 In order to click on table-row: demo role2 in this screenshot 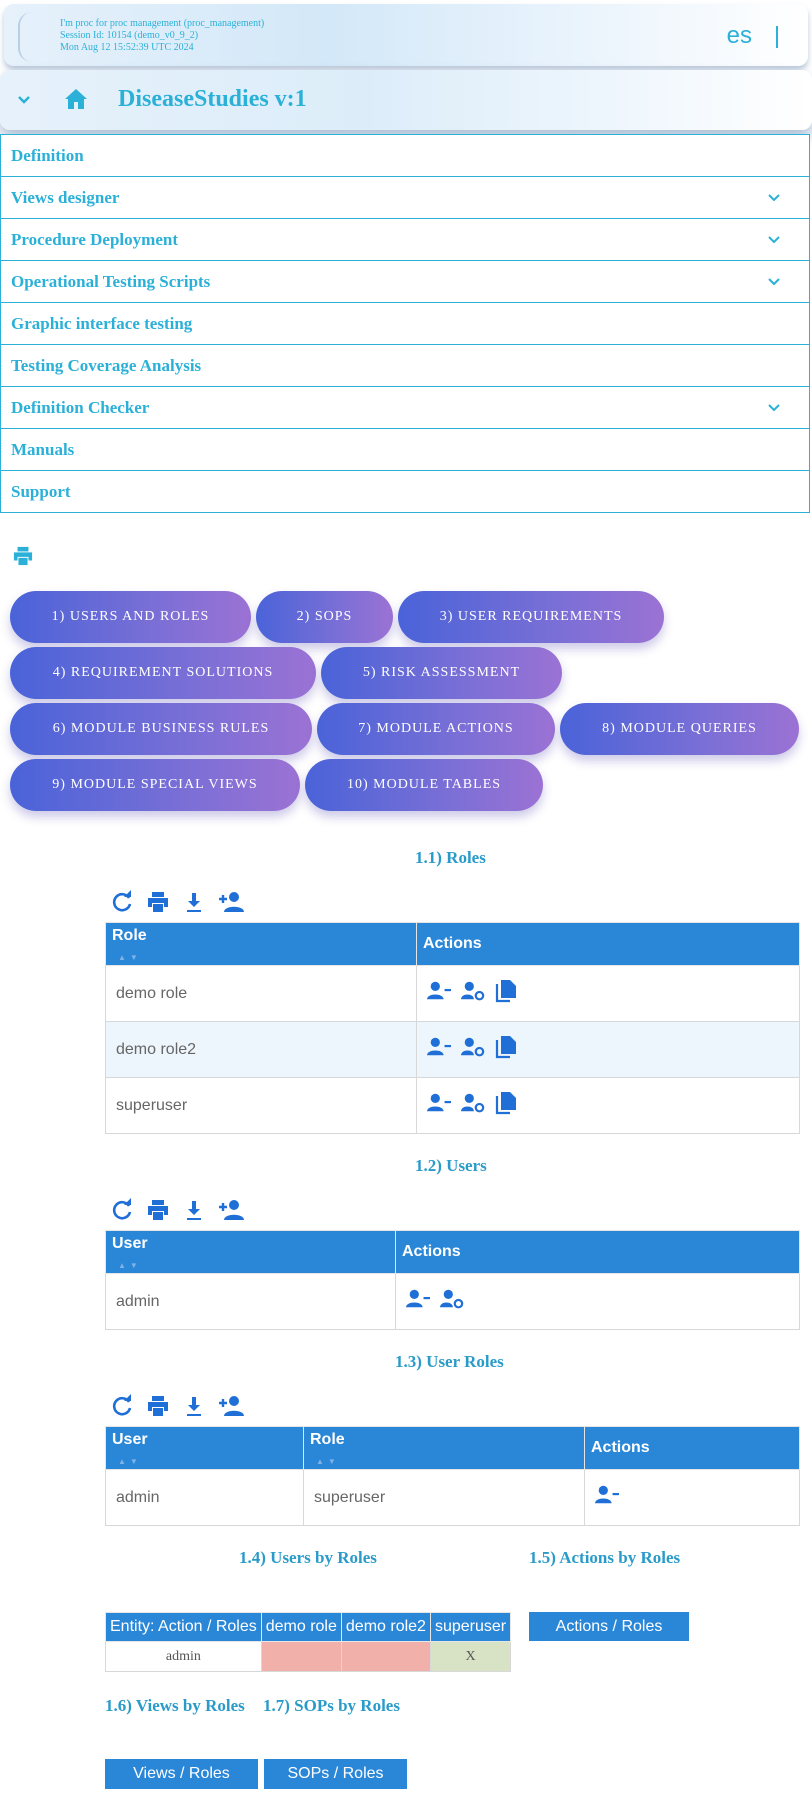, I will do `click(452, 1049)`.